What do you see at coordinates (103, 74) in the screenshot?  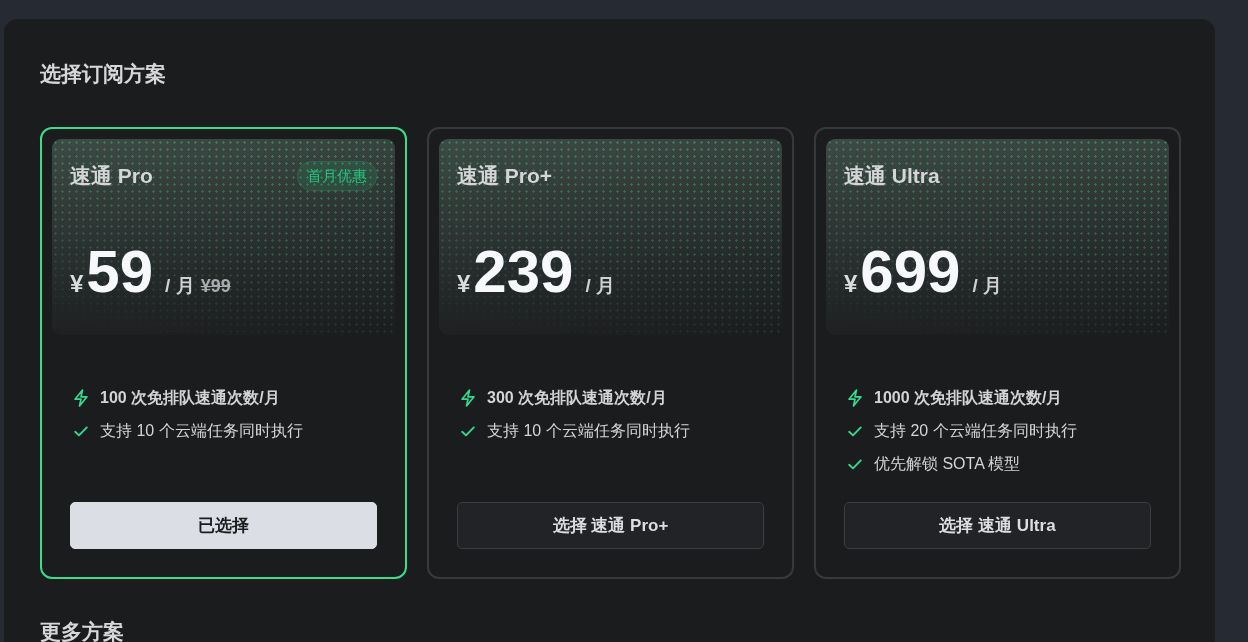 I see `section-title: 选择订阅方案` at bounding box center [103, 74].